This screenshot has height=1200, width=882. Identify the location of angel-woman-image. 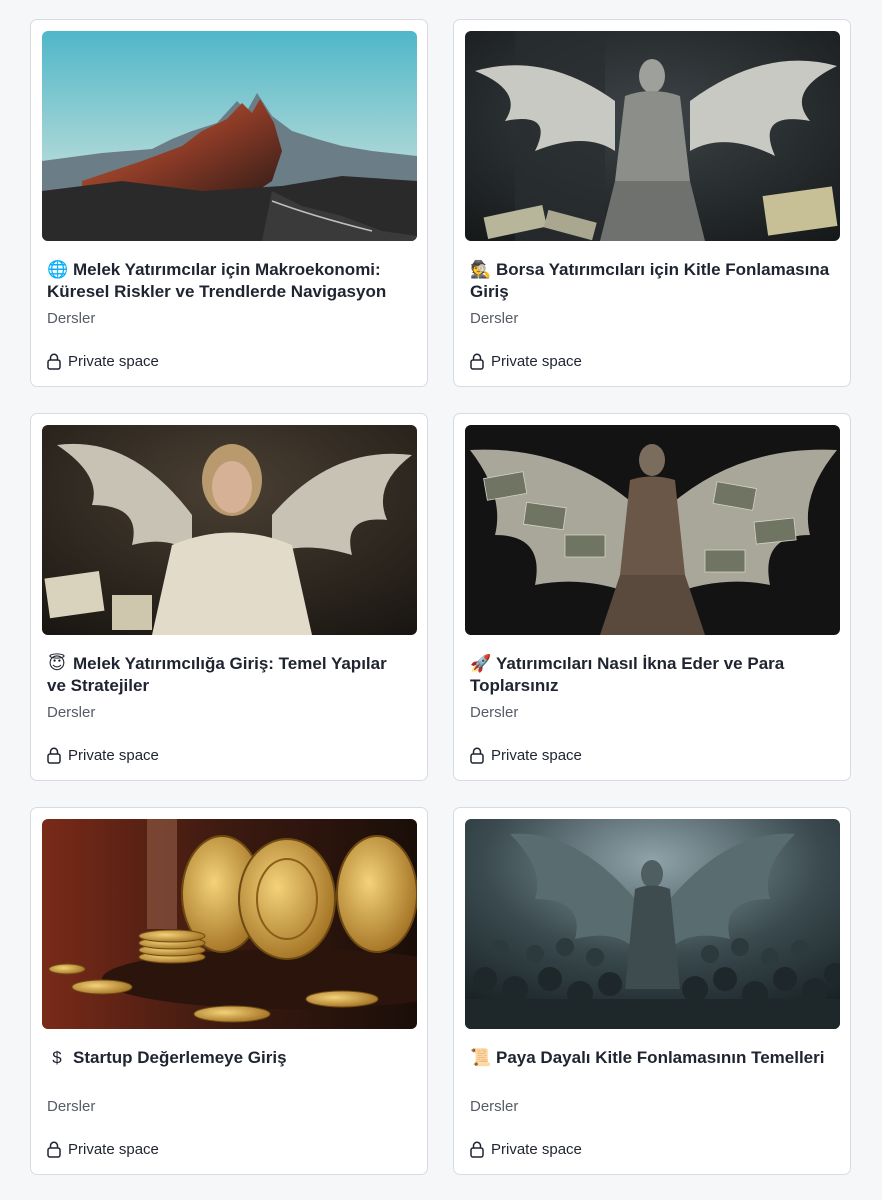
(229, 530).